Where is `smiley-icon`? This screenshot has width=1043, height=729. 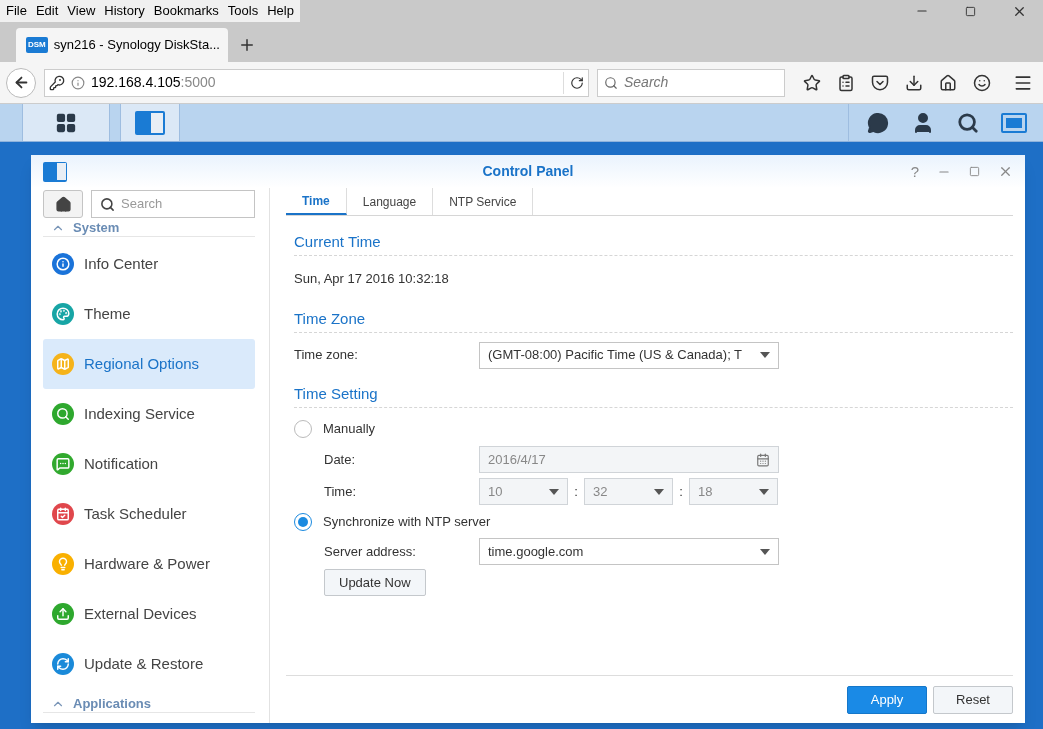
smiley-icon is located at coordinates (982, 82).